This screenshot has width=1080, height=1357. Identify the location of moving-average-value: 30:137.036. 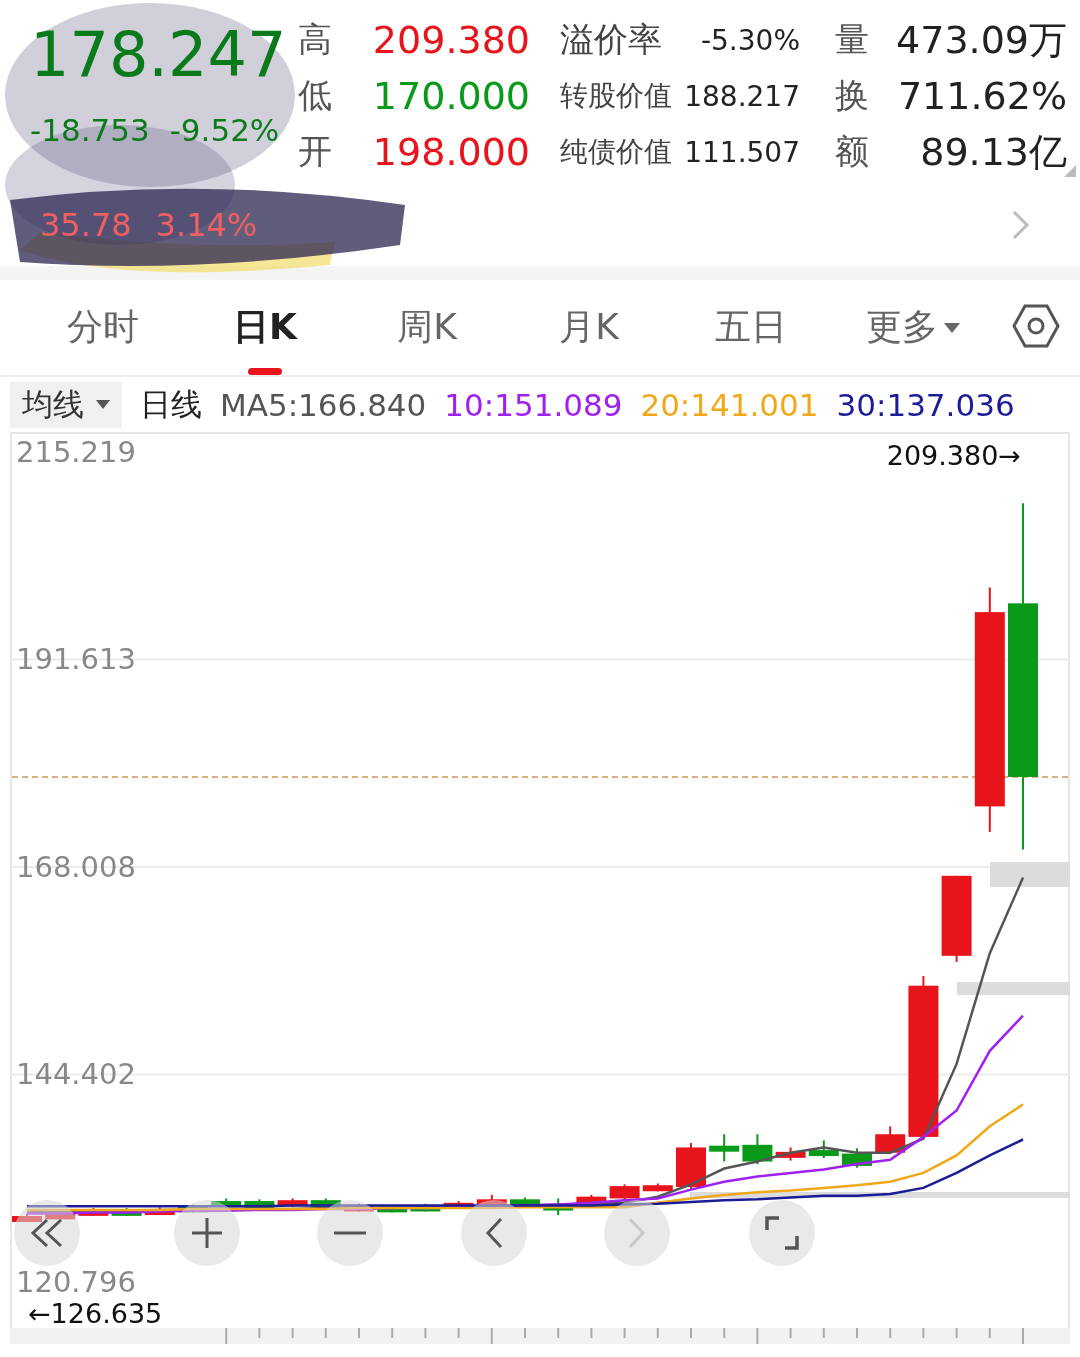
(925, 404).